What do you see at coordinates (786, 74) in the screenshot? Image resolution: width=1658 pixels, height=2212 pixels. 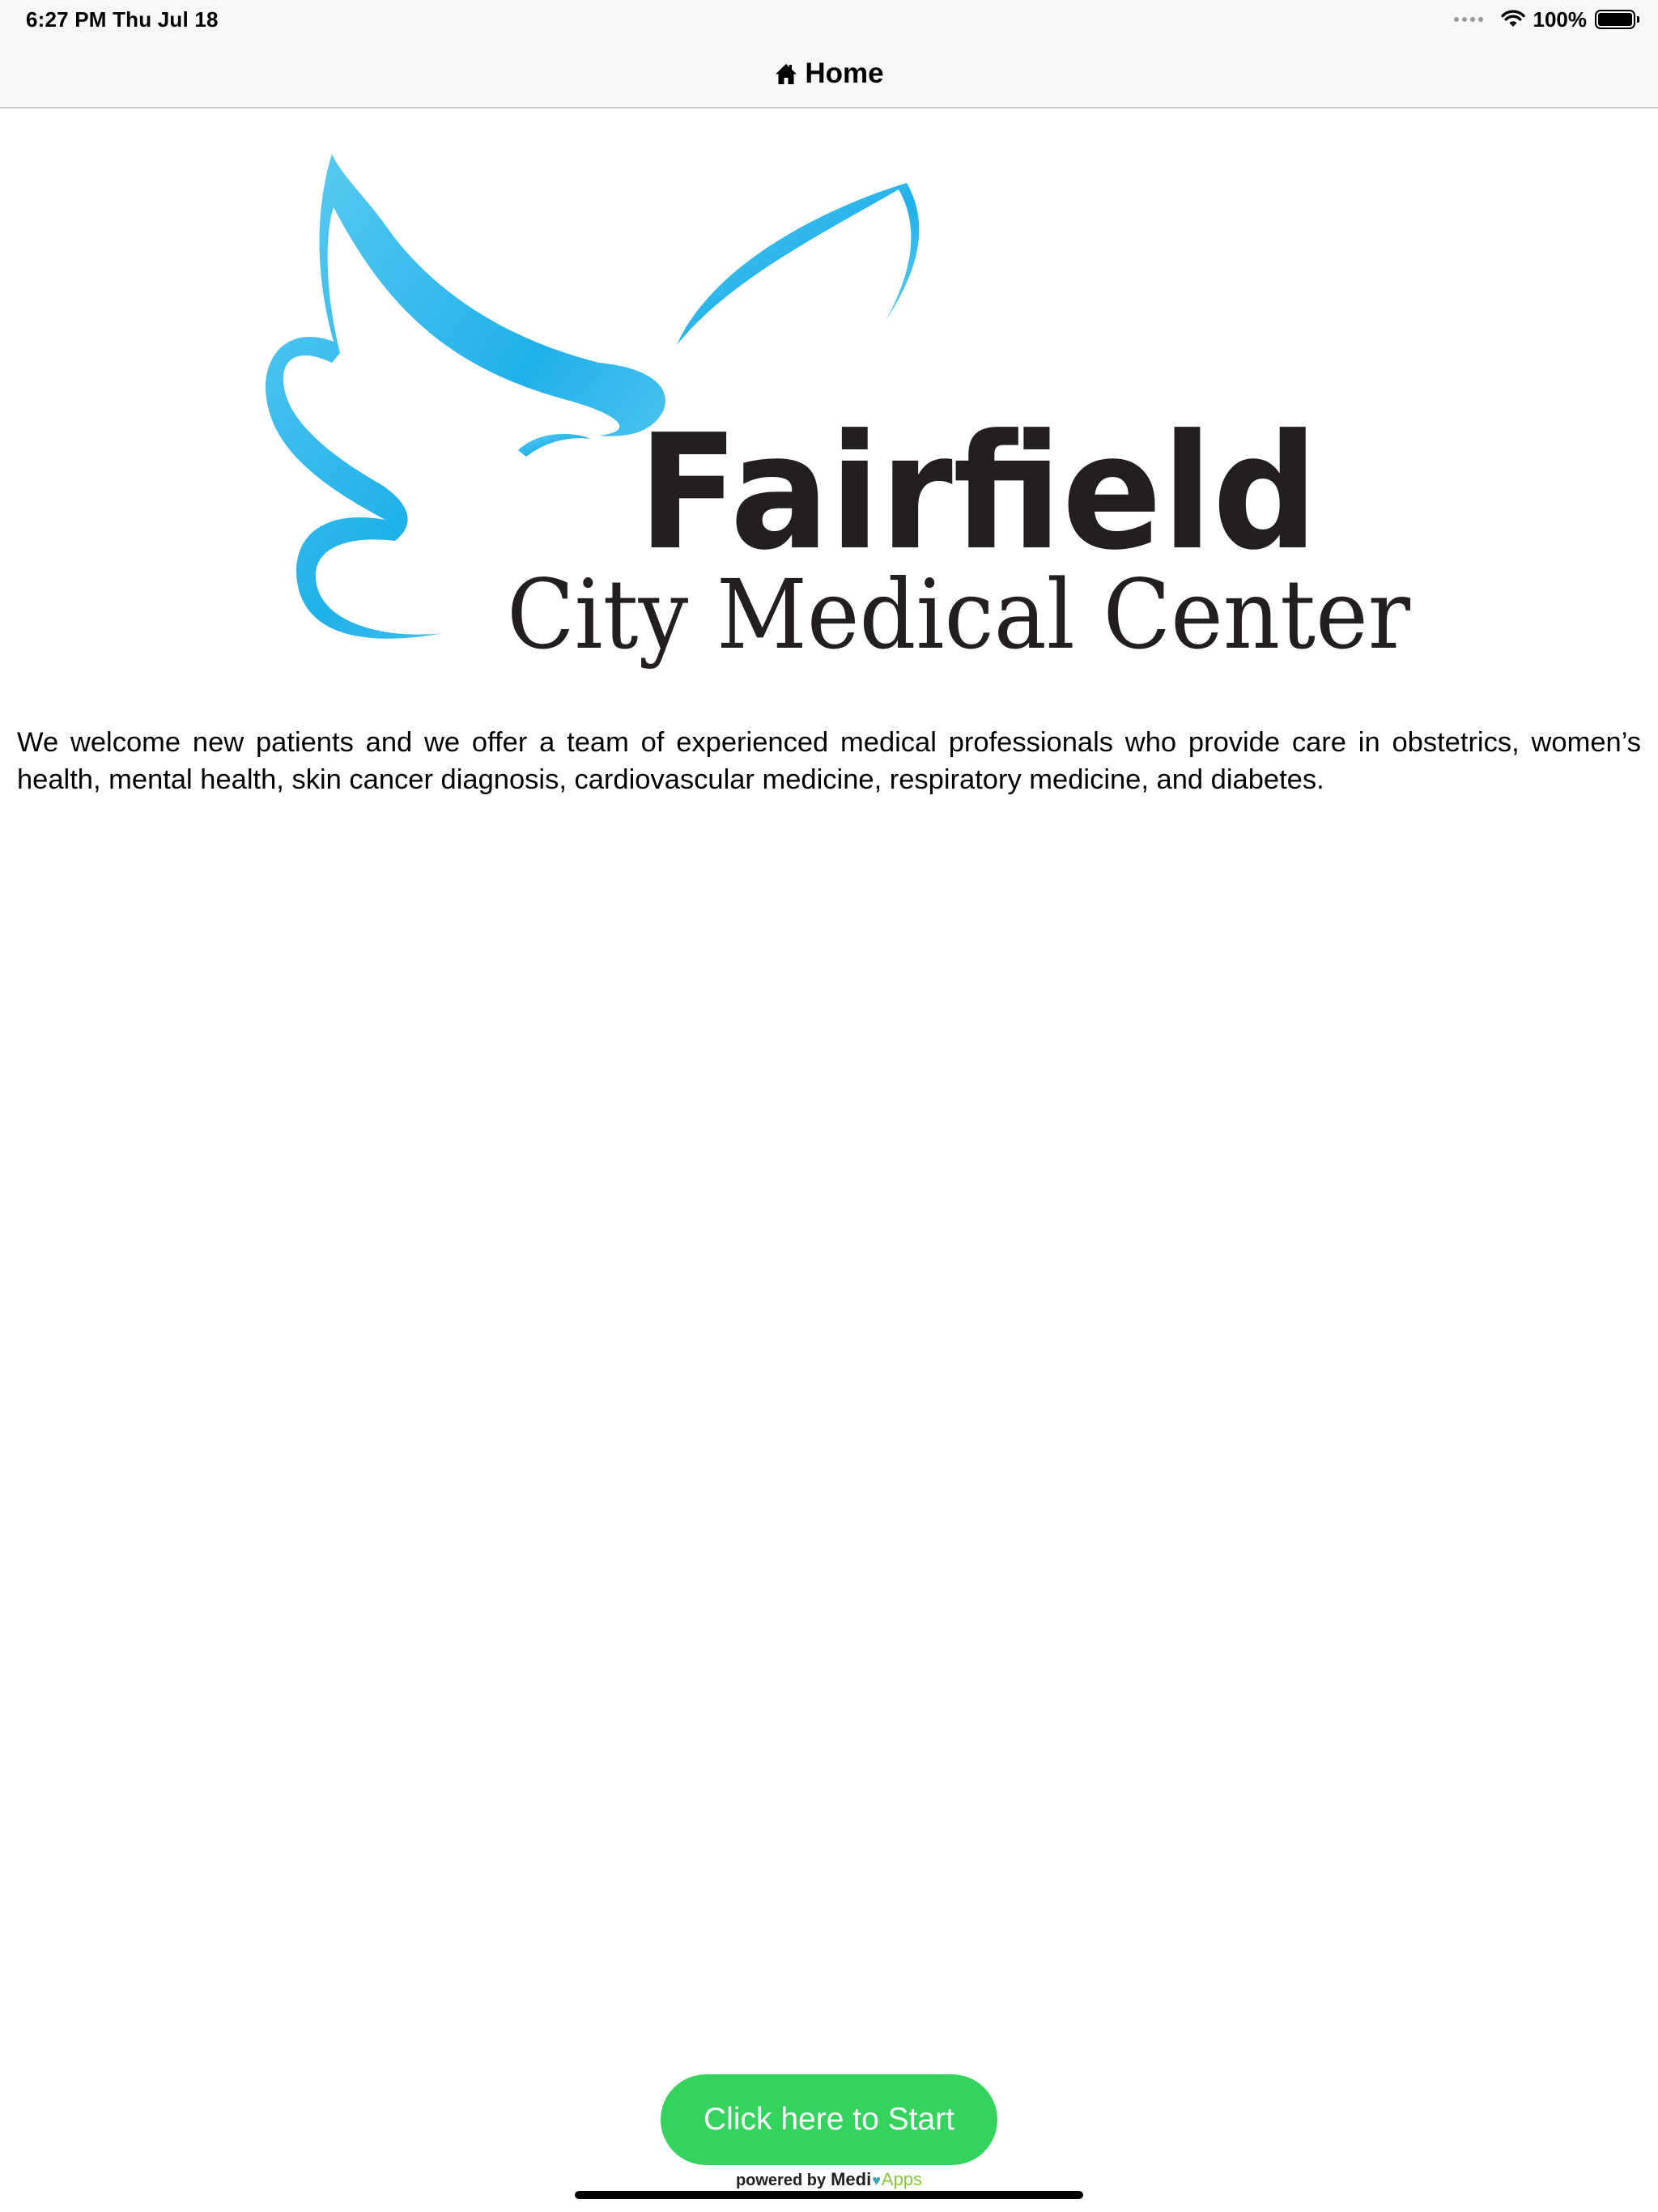 I see `home-icon` at bounding box center [786, 74].